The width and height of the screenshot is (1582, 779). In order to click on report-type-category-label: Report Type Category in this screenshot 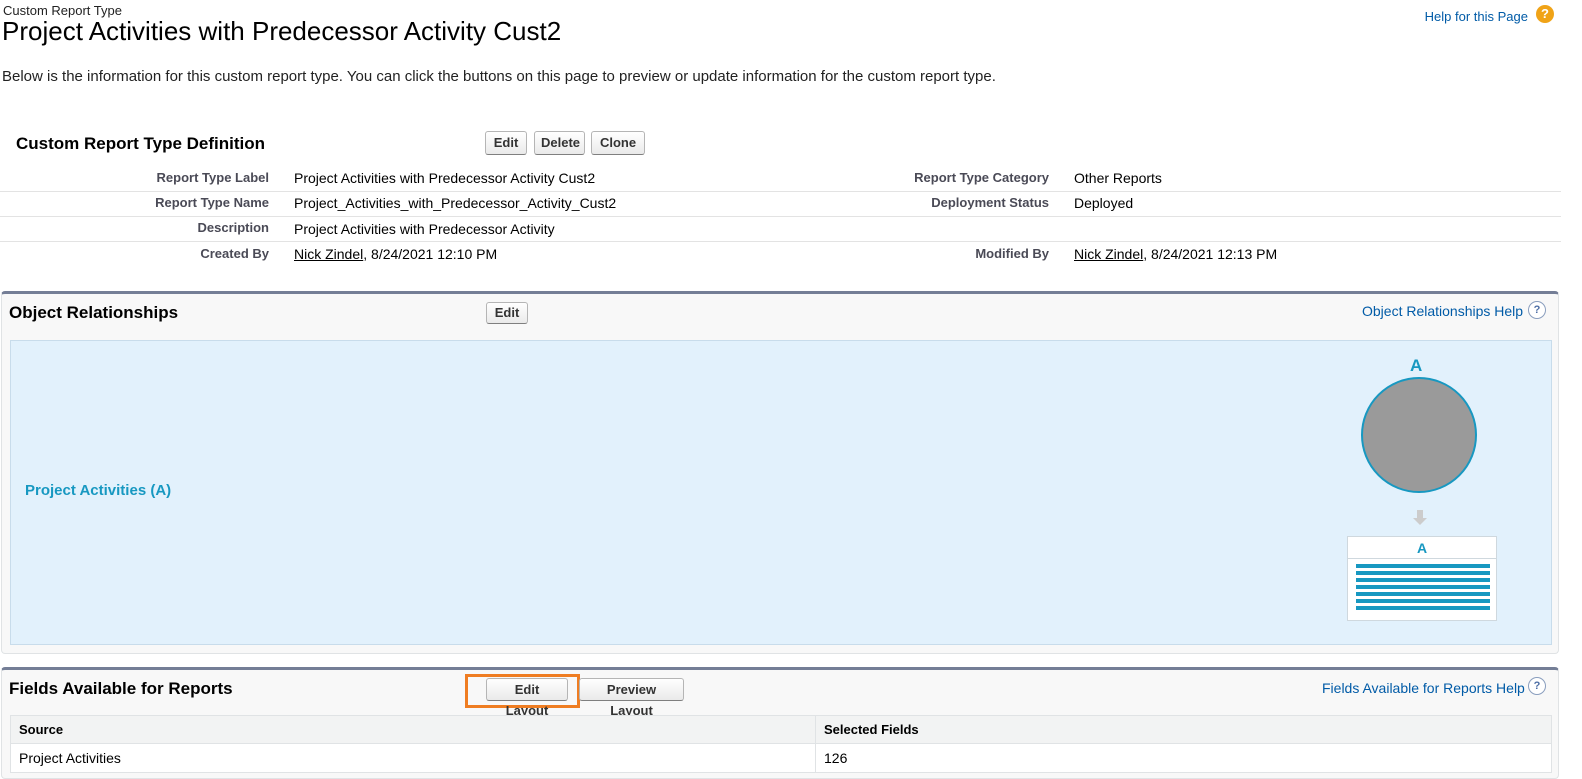, I will do `click(981, 177)`.